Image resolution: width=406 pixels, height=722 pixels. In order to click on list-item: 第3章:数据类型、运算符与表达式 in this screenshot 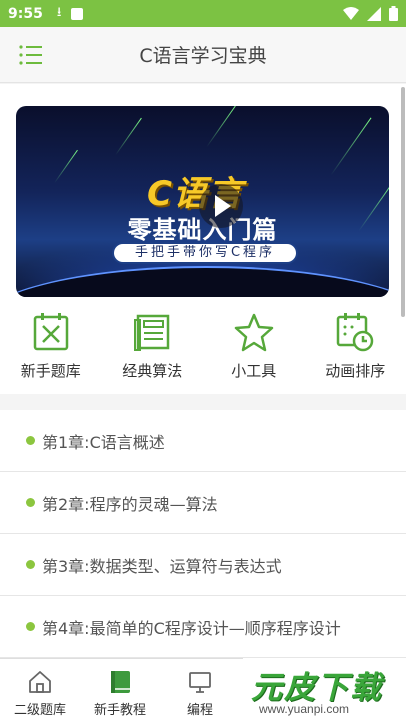, I will do `click(203, 565)`.